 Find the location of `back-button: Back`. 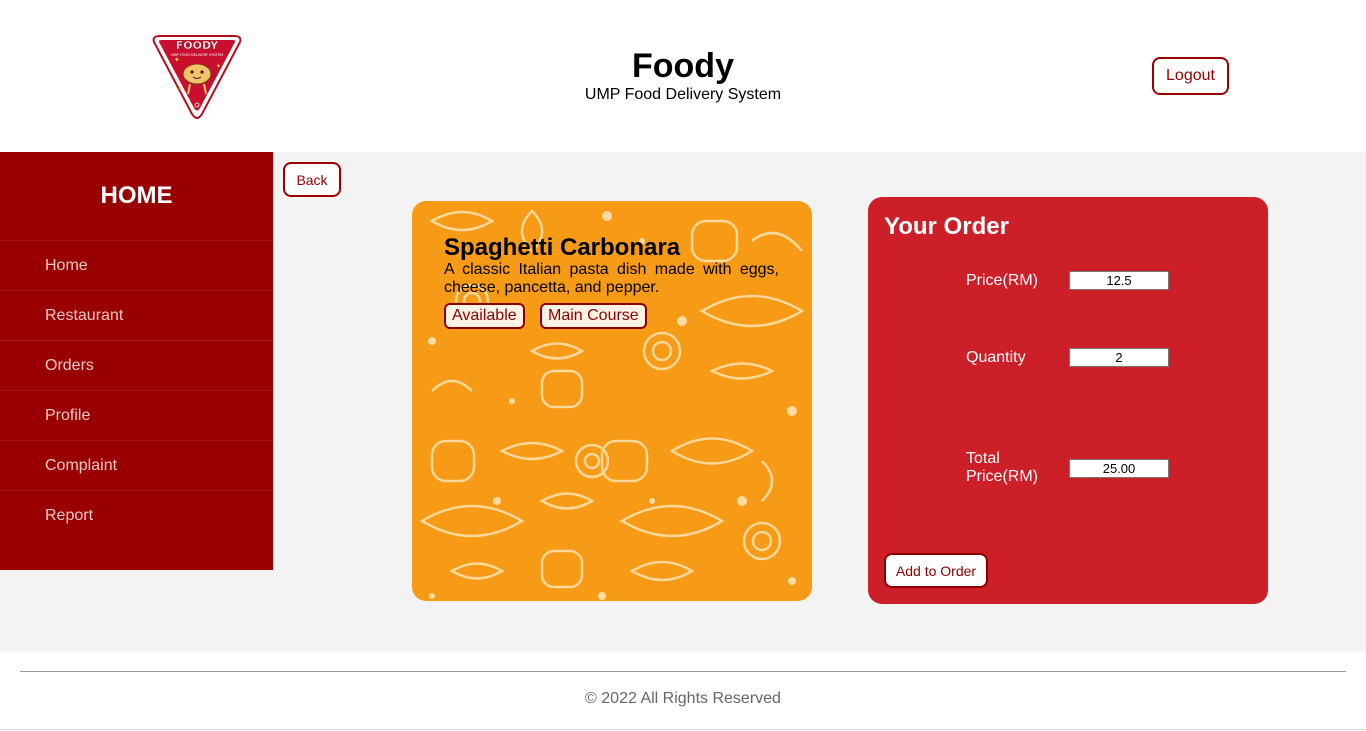

back-button: Back is located at coordinates (312, 179).